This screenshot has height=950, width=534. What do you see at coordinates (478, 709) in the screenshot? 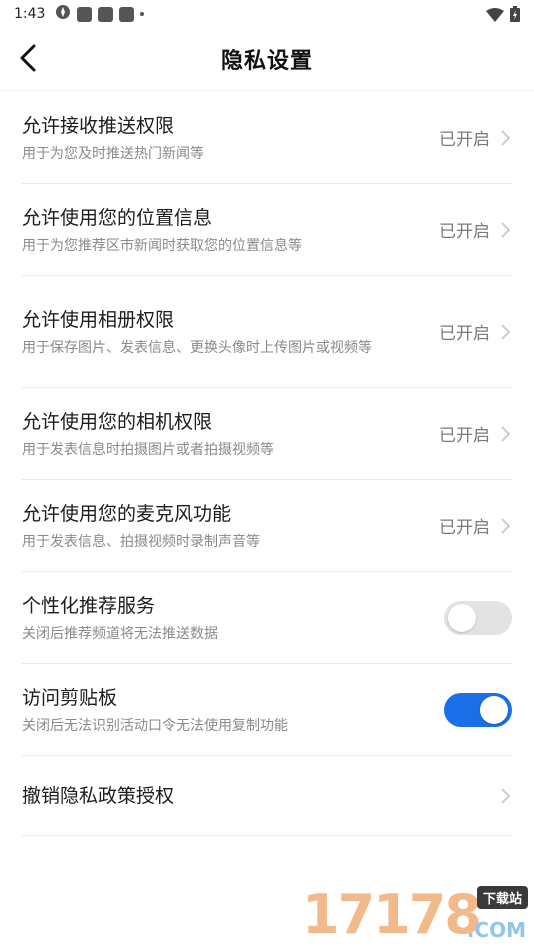
I see `clipboard-access-toggle` at bounding box center [478, 709].